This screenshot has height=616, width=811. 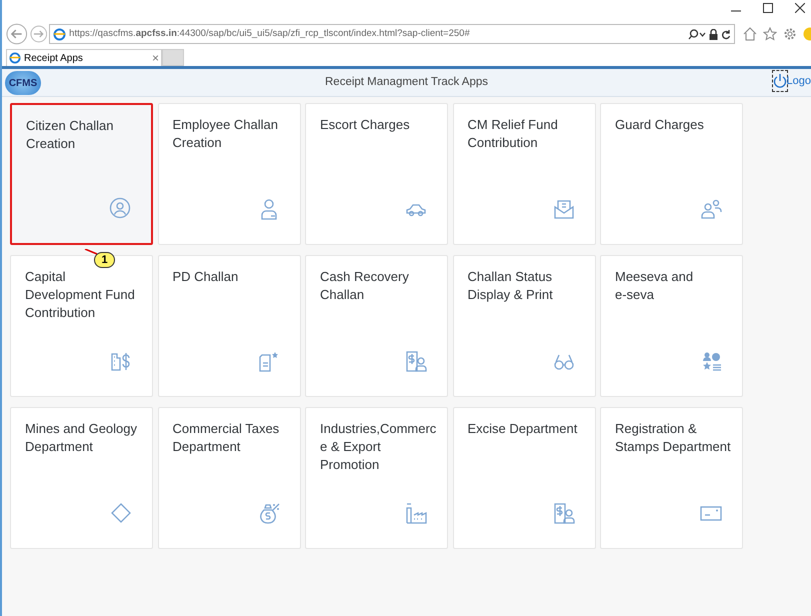 What do you see at coordinates (654, 286) in the screenshot?
I see `tile-title: Meeseva and e-seva` at bounding box center [654, 286].